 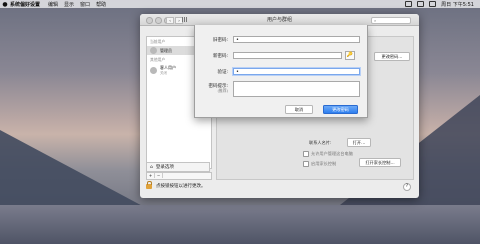 I want to click on verify-label: 验证:, so click(x=222, y=72).